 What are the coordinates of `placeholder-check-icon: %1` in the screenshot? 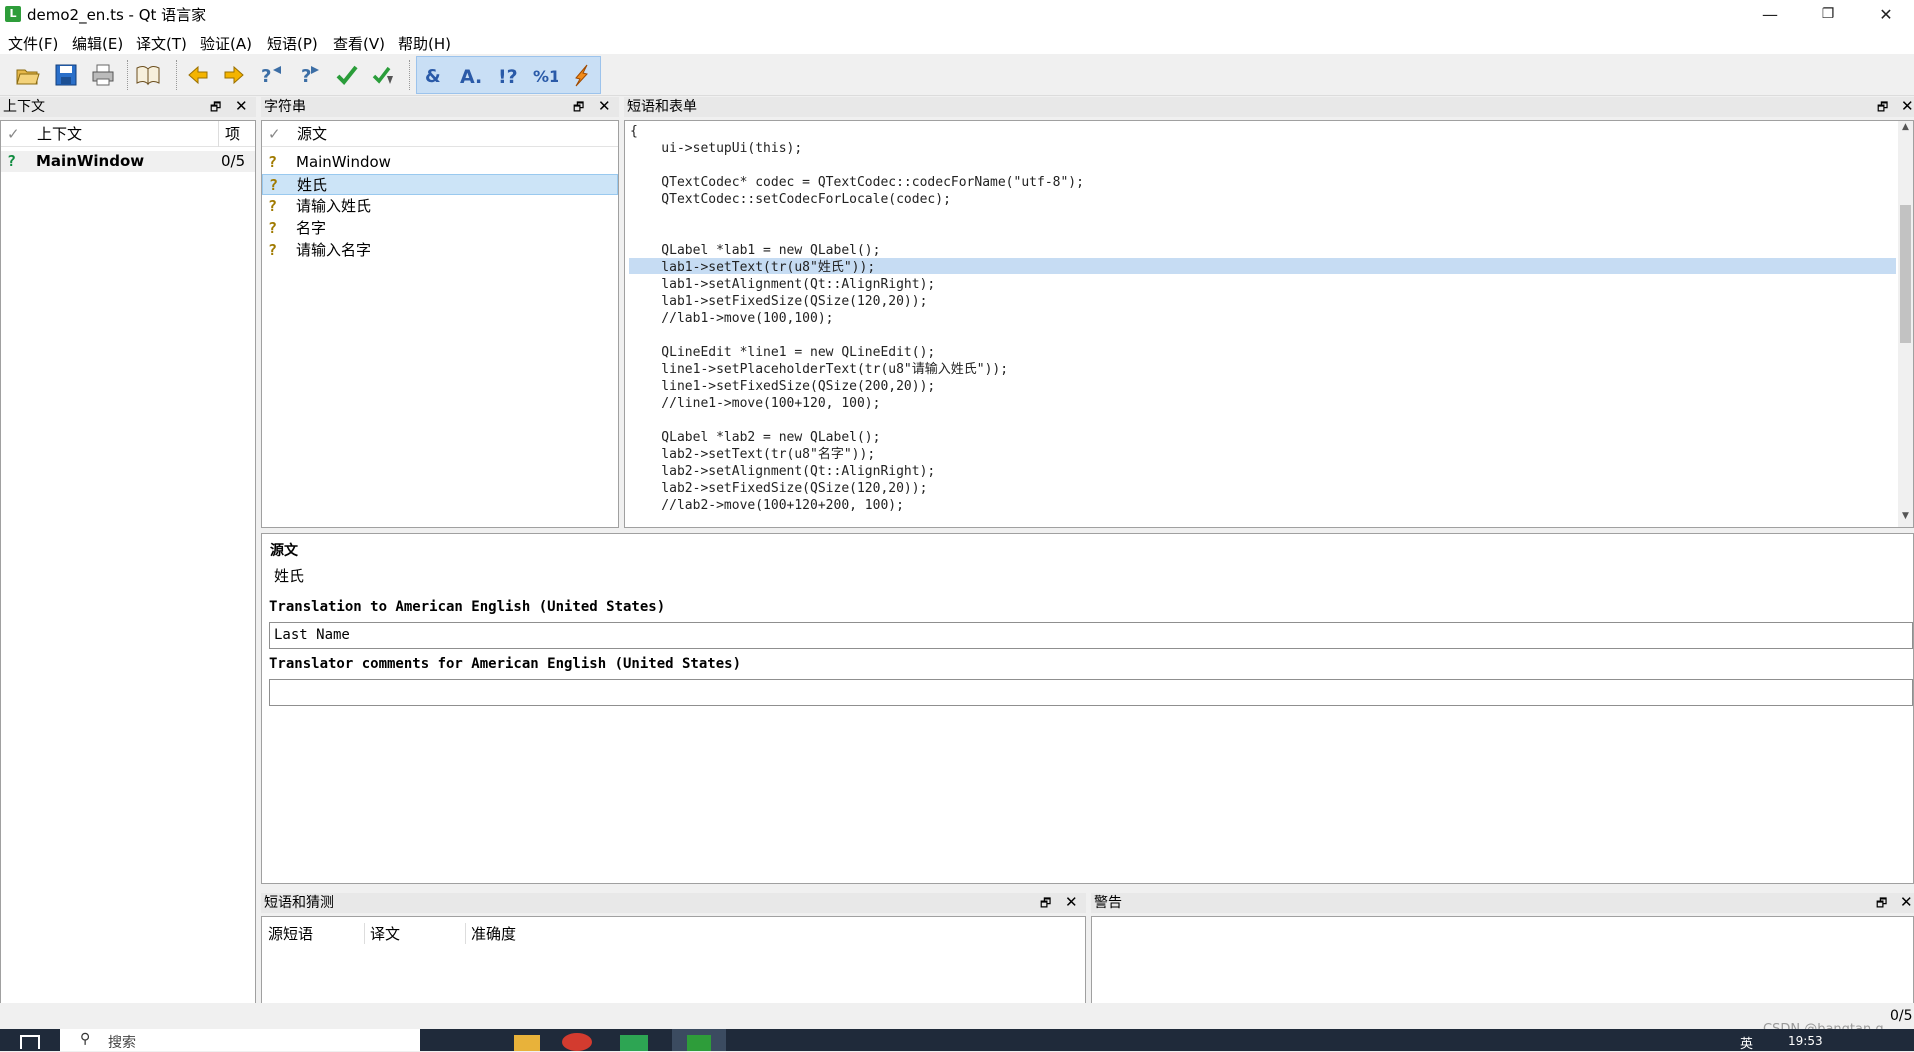 It's located at (545, 75).